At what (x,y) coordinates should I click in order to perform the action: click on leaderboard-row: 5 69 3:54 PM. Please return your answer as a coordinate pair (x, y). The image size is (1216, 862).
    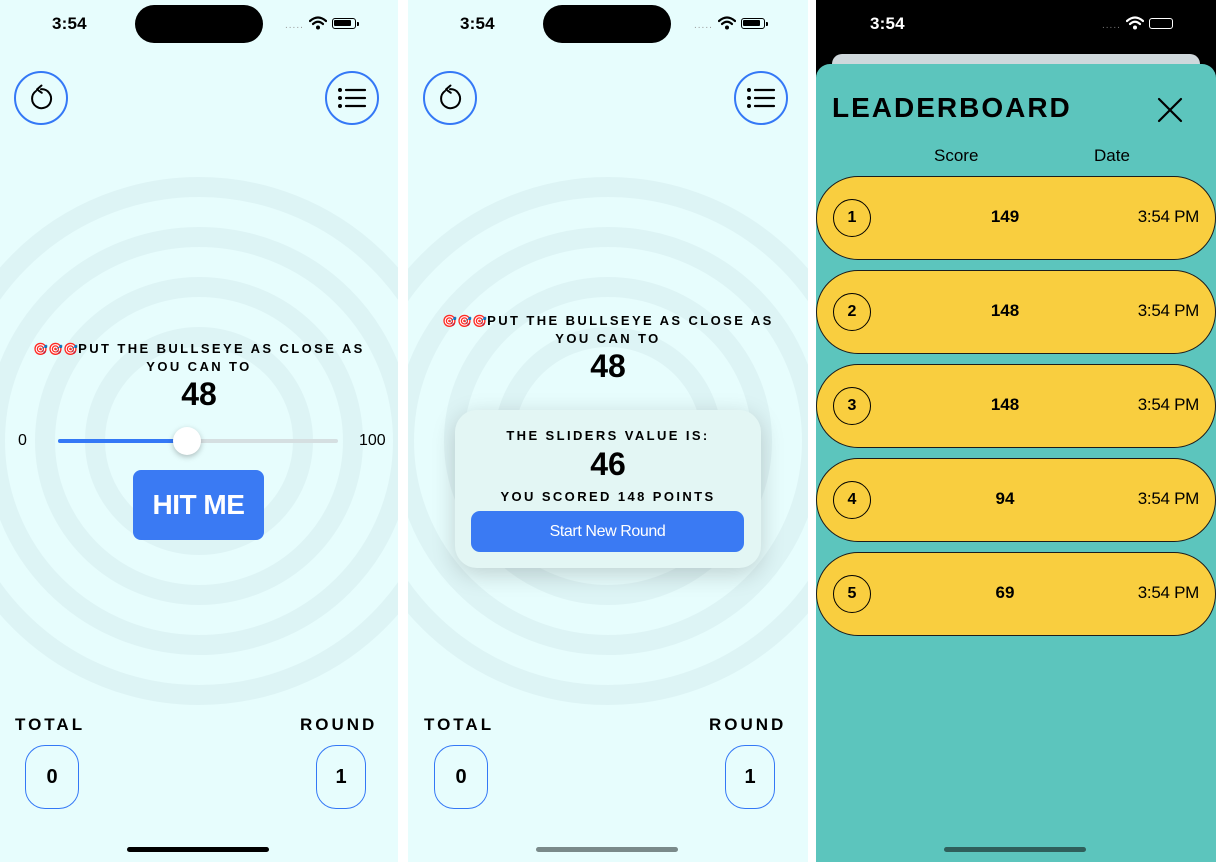
    Looking at the image, I should click on (1016, 594).